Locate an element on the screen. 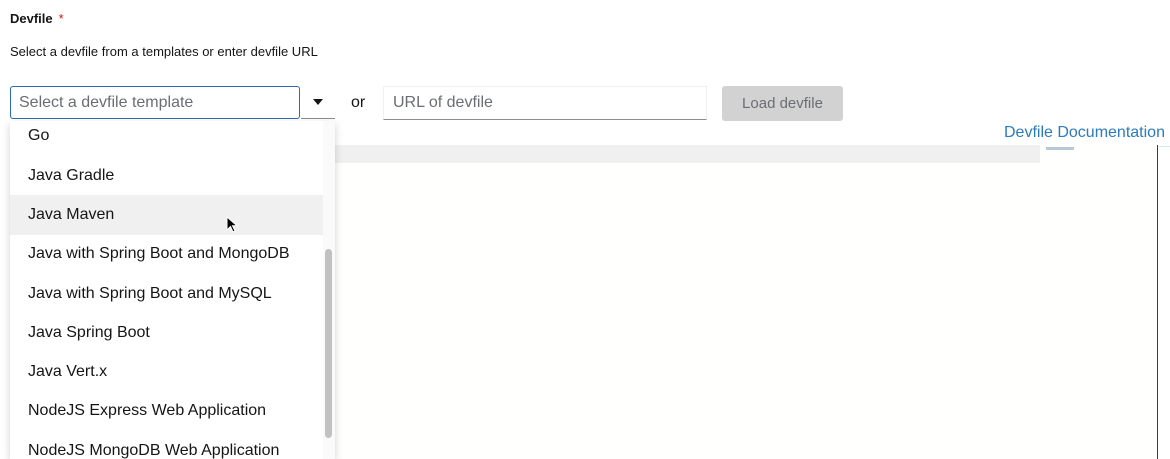 The height and width of the screenshot is (459, 1170). menu-scrollbar-thumb is located at coordinates (328, 343).